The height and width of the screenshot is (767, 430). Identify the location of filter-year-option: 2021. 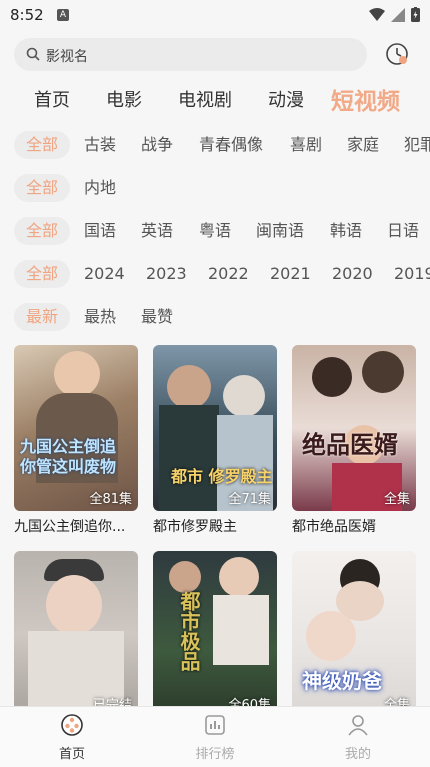
(290, 274).